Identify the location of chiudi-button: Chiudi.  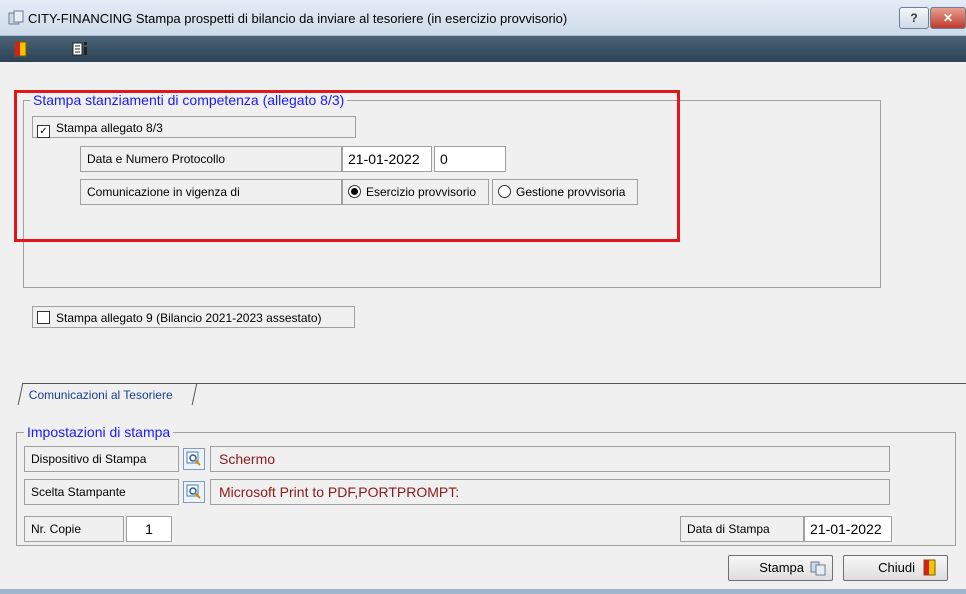
(895, 568).